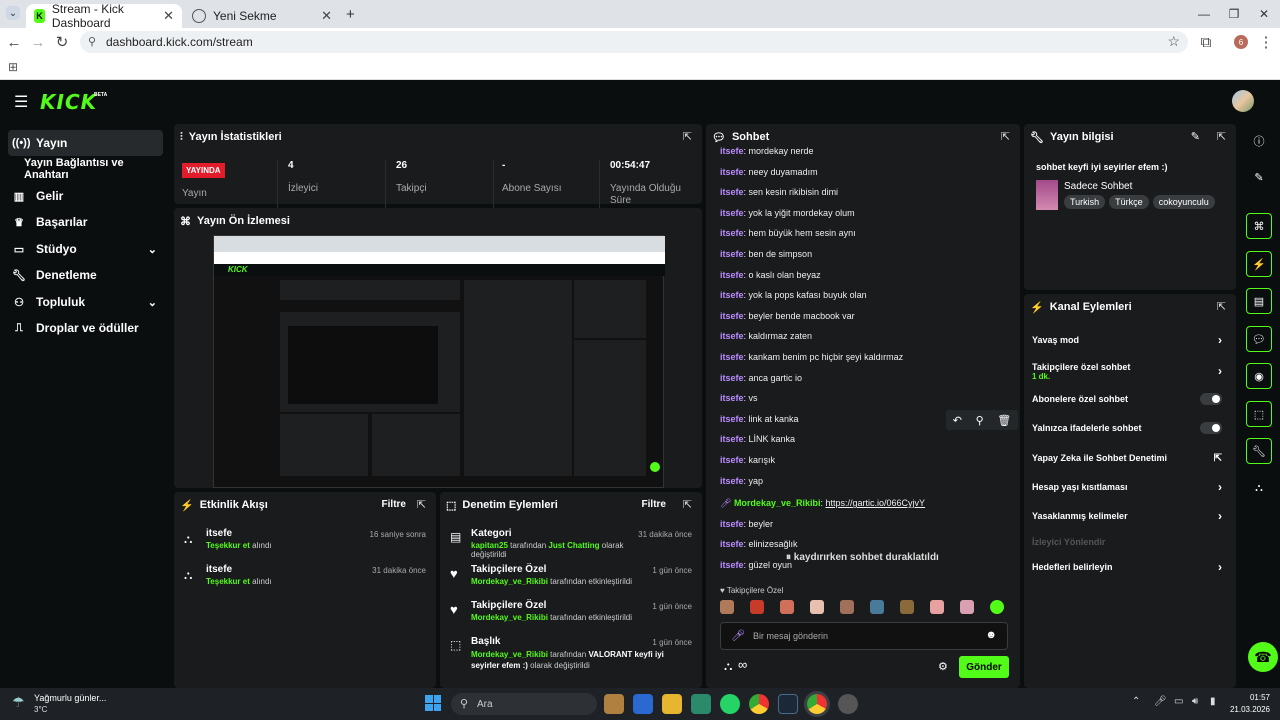 Image resolution: width=1280 pixels, height=720 pixels. I want to click on user-avatar, so click(1243, 101).